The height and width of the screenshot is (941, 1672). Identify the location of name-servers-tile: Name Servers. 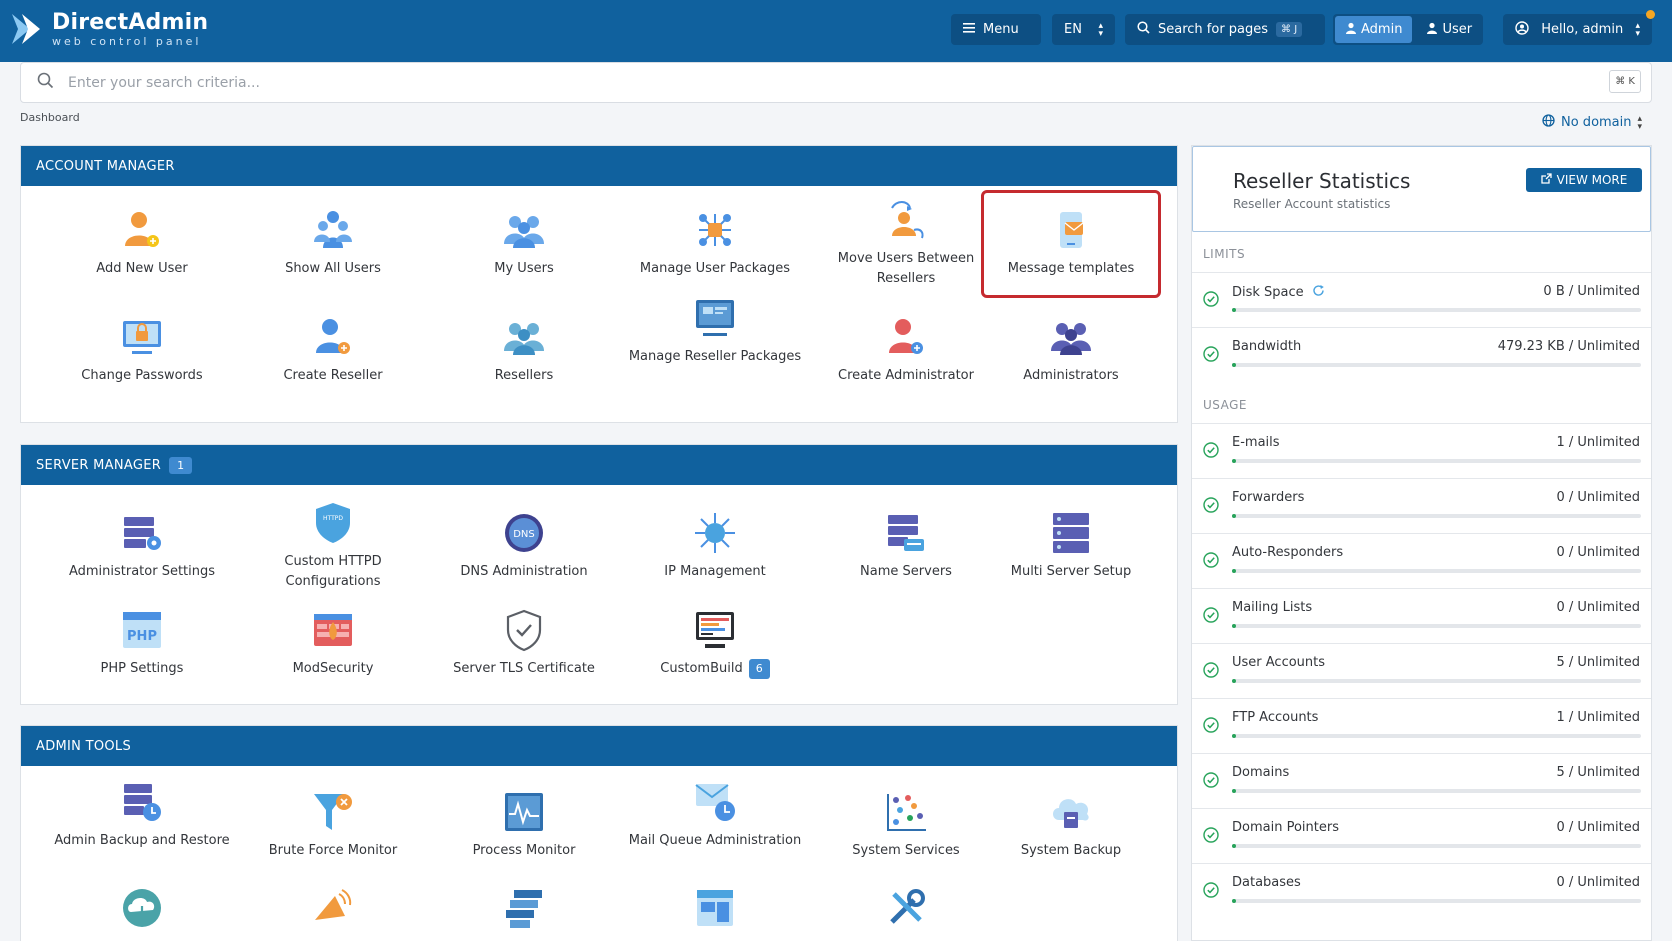
(906, 546).